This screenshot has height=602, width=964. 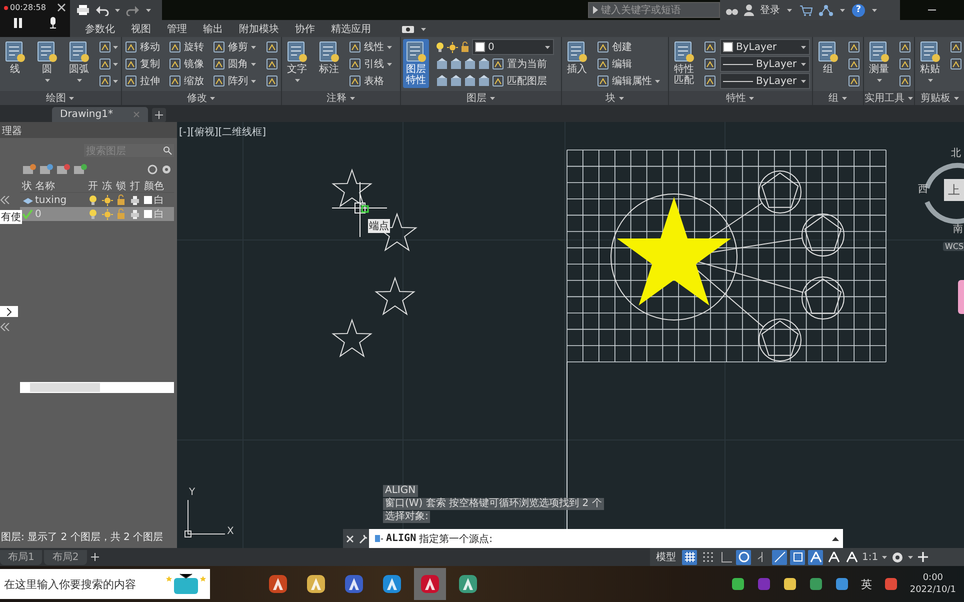 What do you see at coordinates (83, 10) in the screenshot?
I see `printer-icon` at bounding box center [83, 10].